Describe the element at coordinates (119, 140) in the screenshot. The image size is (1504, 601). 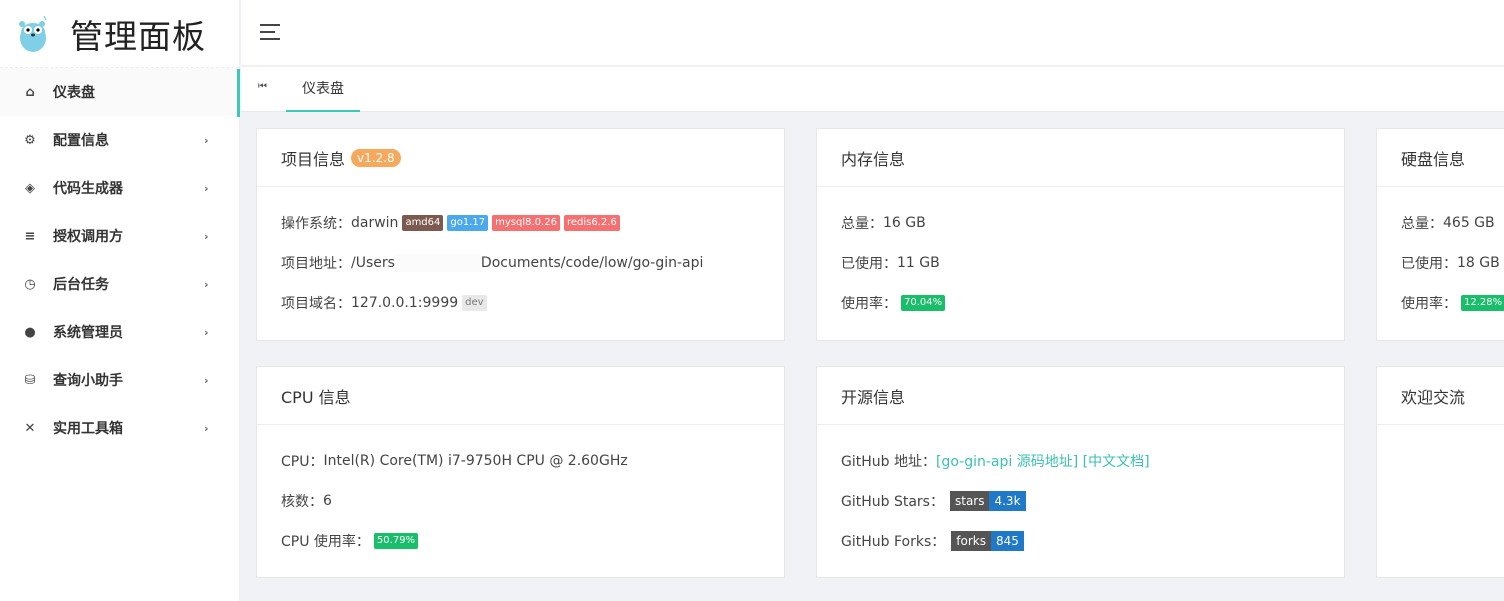
I see `sidebar-item-1: ⚙ 配置信息 ›` at that location.